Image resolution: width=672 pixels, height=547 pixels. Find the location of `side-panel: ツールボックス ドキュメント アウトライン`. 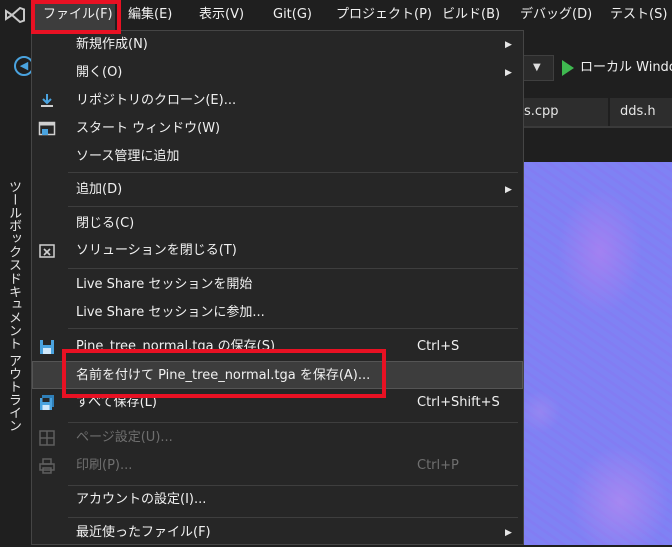

side-panel: ツールボックス ドキュメント アウトライン is located at coordinates (14, 313).